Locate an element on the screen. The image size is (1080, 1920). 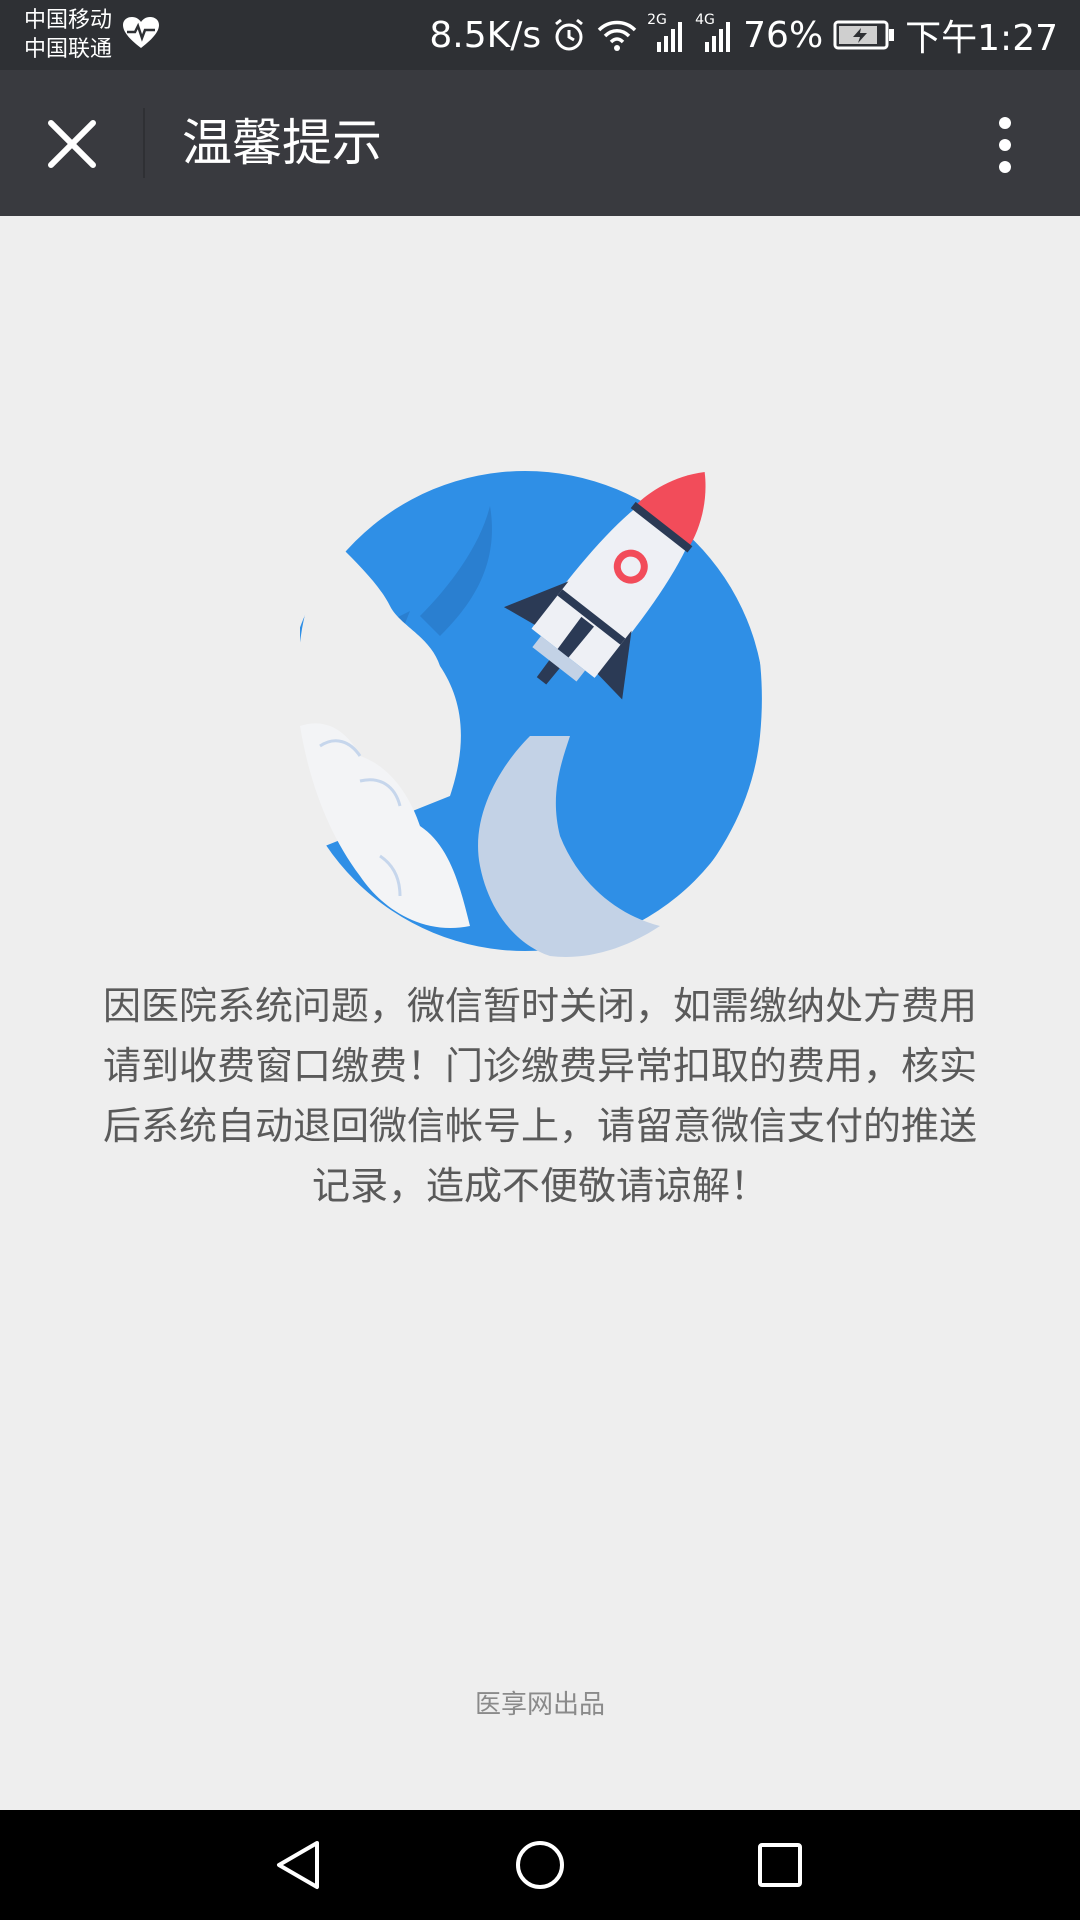
net-speed: 8.5K/s is located at coordinates (485, 35).